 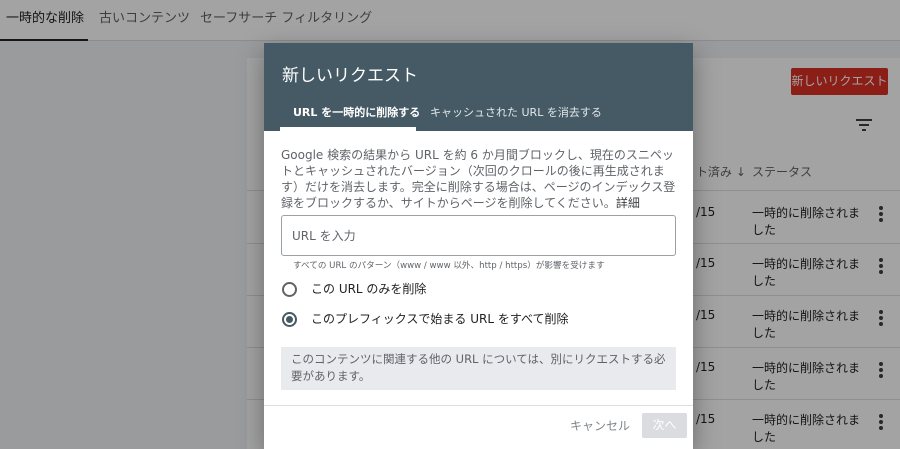 What do you see at coordinates (440, 319) in the screenshot?
I see `radio-label: このプレフィックスで始まる URL をすべて削除` at bounding box center [440, 319].